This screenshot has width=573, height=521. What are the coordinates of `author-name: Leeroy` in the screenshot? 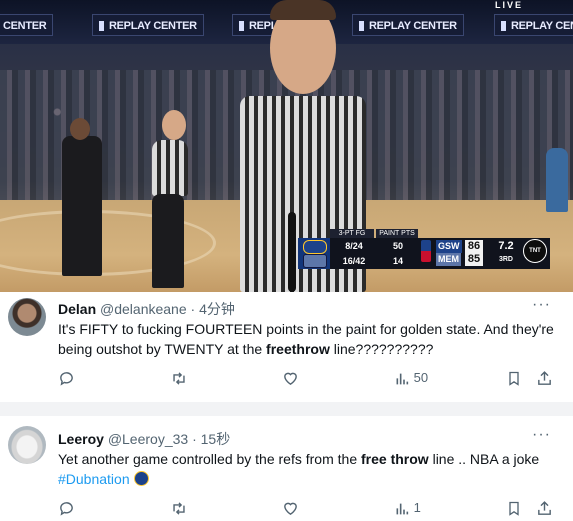 It's located at (81, 439).